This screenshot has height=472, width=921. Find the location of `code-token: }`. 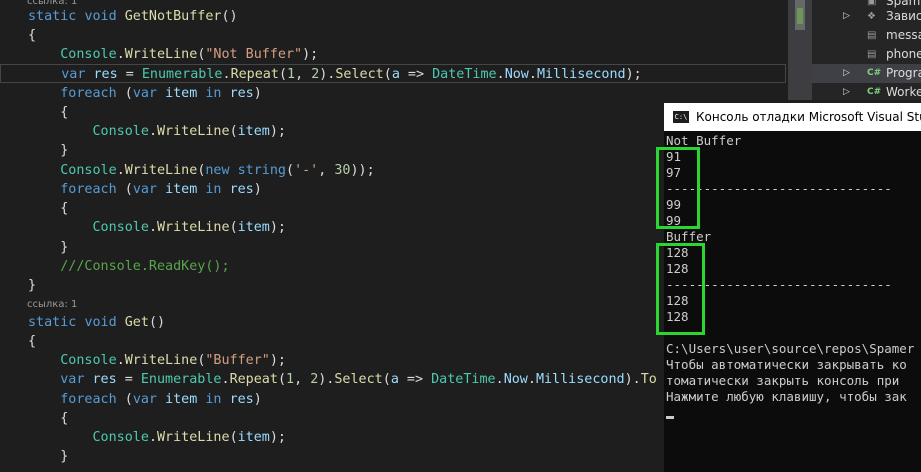

code-token: } is located at coordinates (48, 456).